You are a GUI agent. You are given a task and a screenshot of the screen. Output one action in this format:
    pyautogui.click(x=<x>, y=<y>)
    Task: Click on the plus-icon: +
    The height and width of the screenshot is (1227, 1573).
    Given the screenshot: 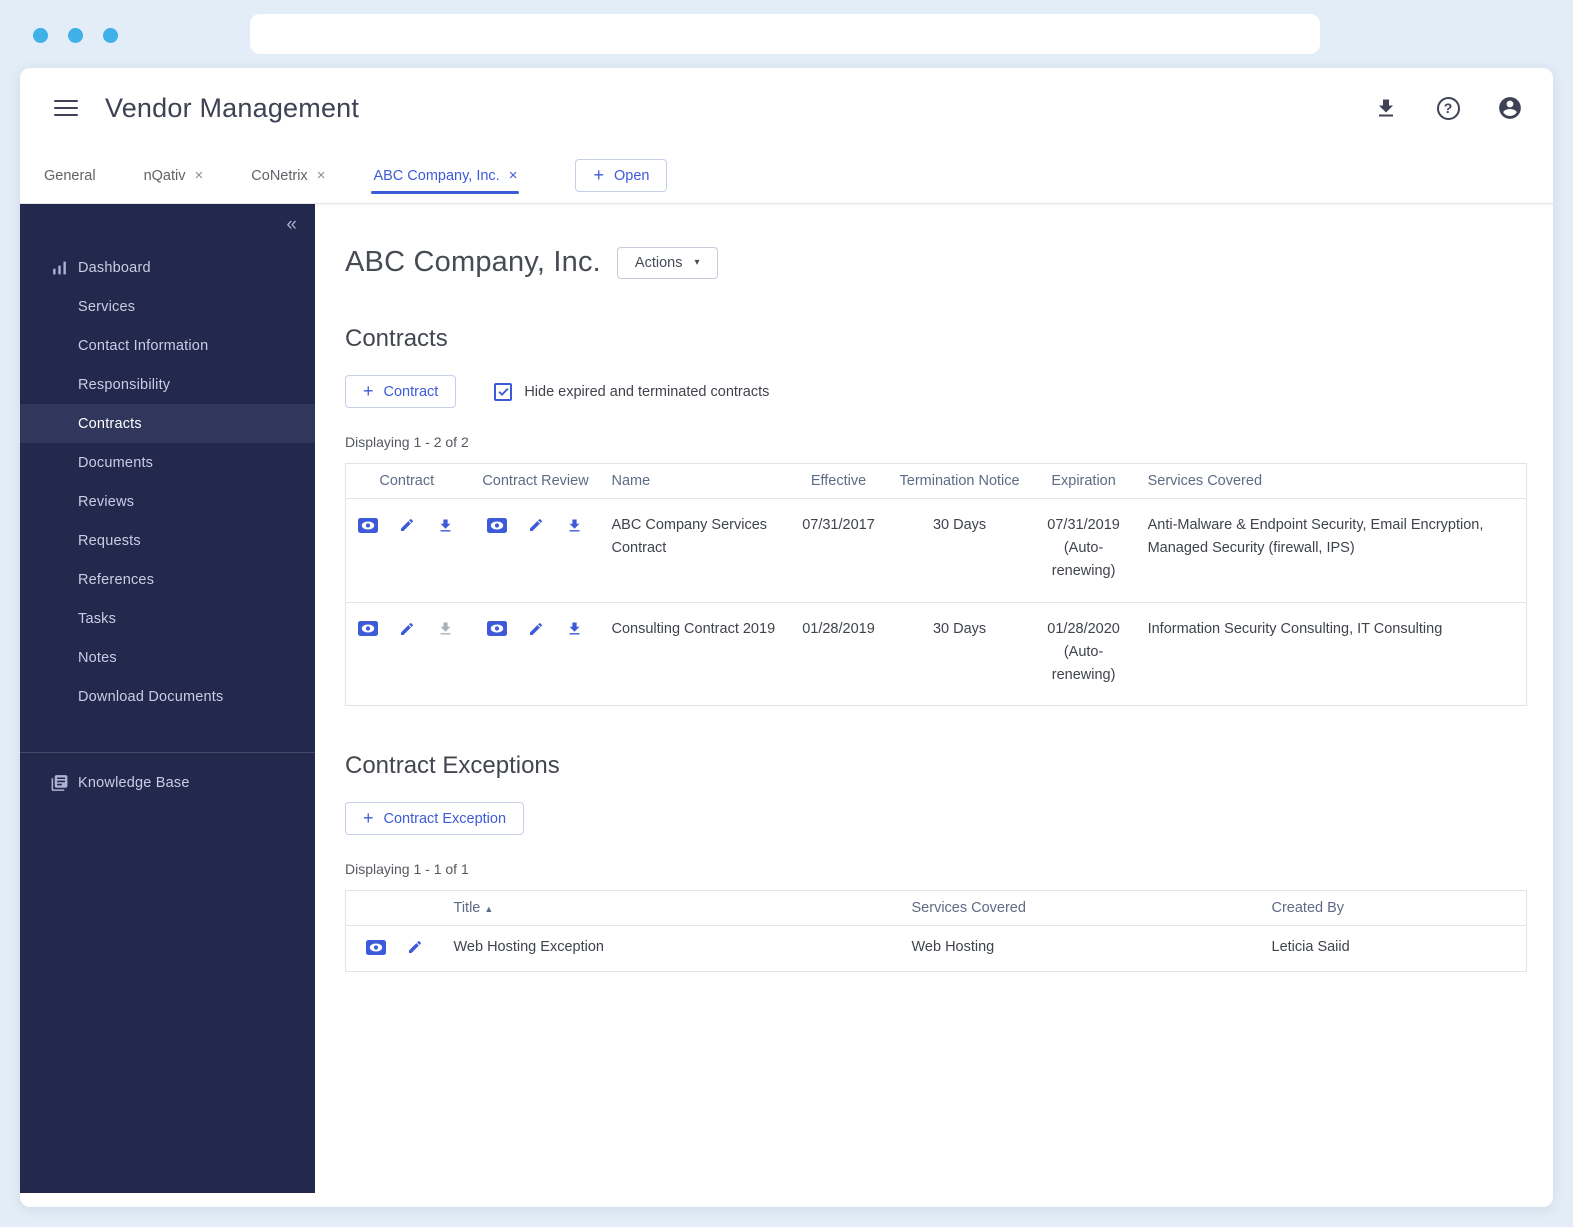 What is the action you would take?
    pyautogui.click(x=368, y=818)
    